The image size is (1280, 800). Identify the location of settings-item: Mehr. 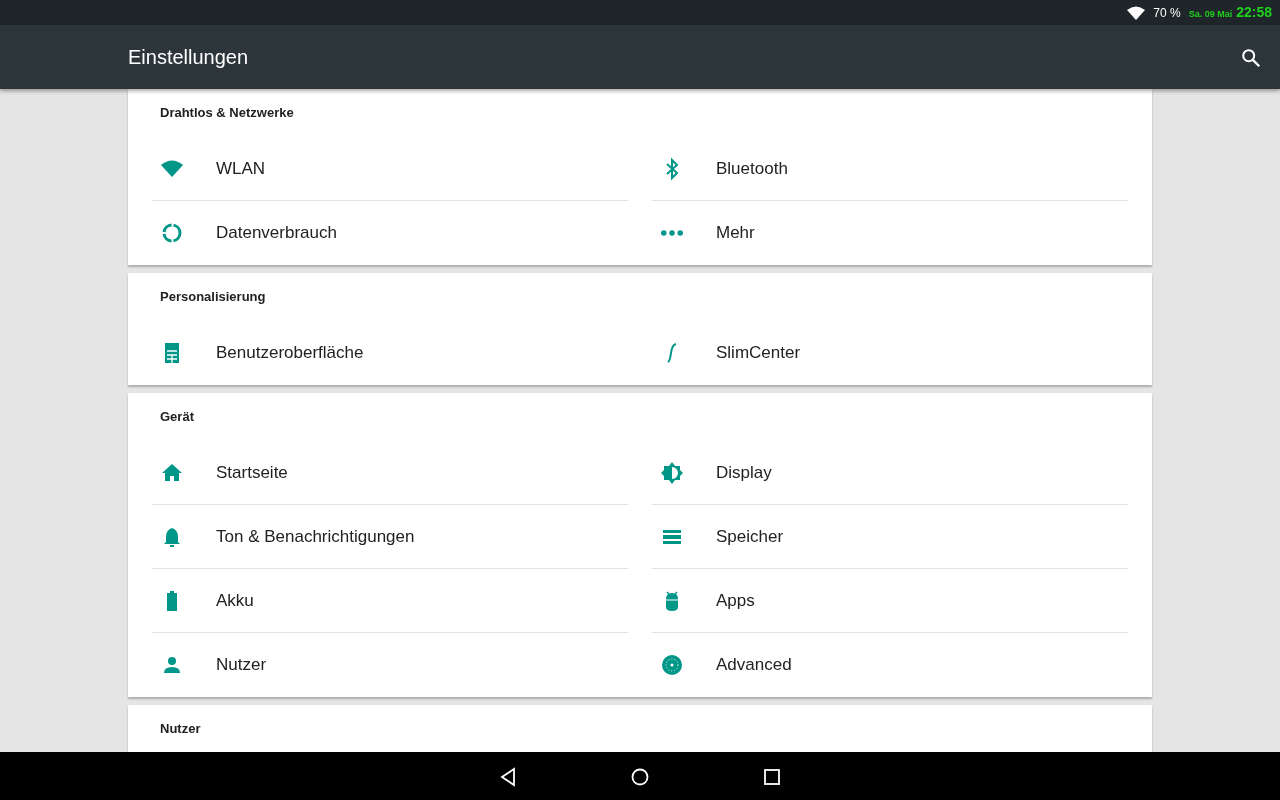
(890, 233).